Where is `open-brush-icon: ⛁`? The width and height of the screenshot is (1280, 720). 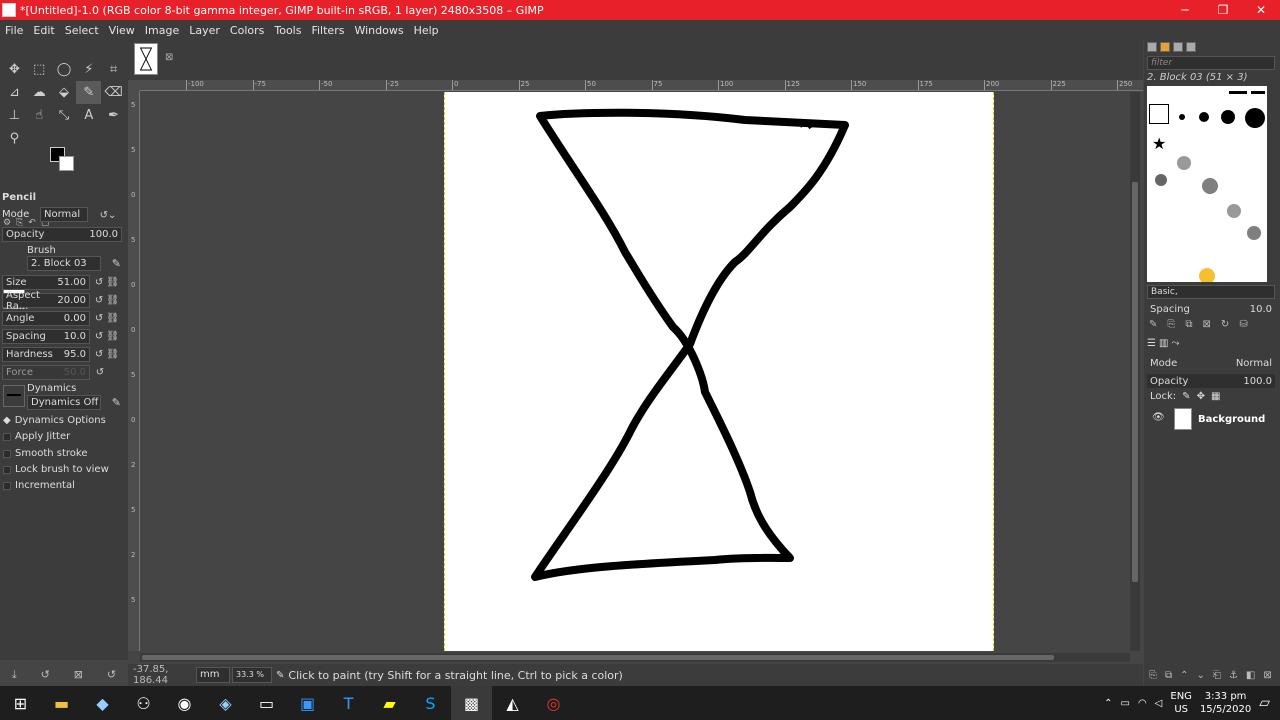 open-brush-icon: ⛁ is located at coordinates (1243, 324).